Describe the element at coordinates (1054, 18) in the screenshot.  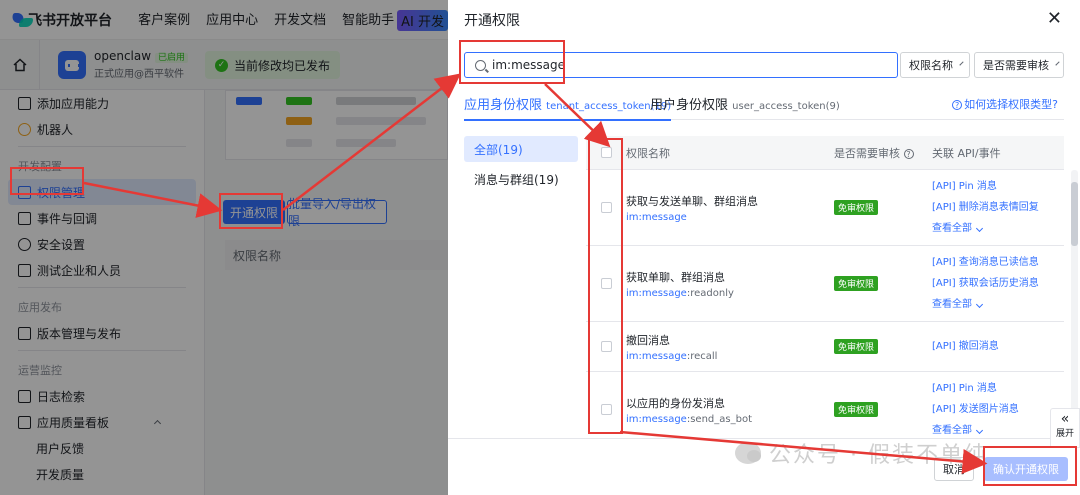
I see `close-icon: ✕` at that location.